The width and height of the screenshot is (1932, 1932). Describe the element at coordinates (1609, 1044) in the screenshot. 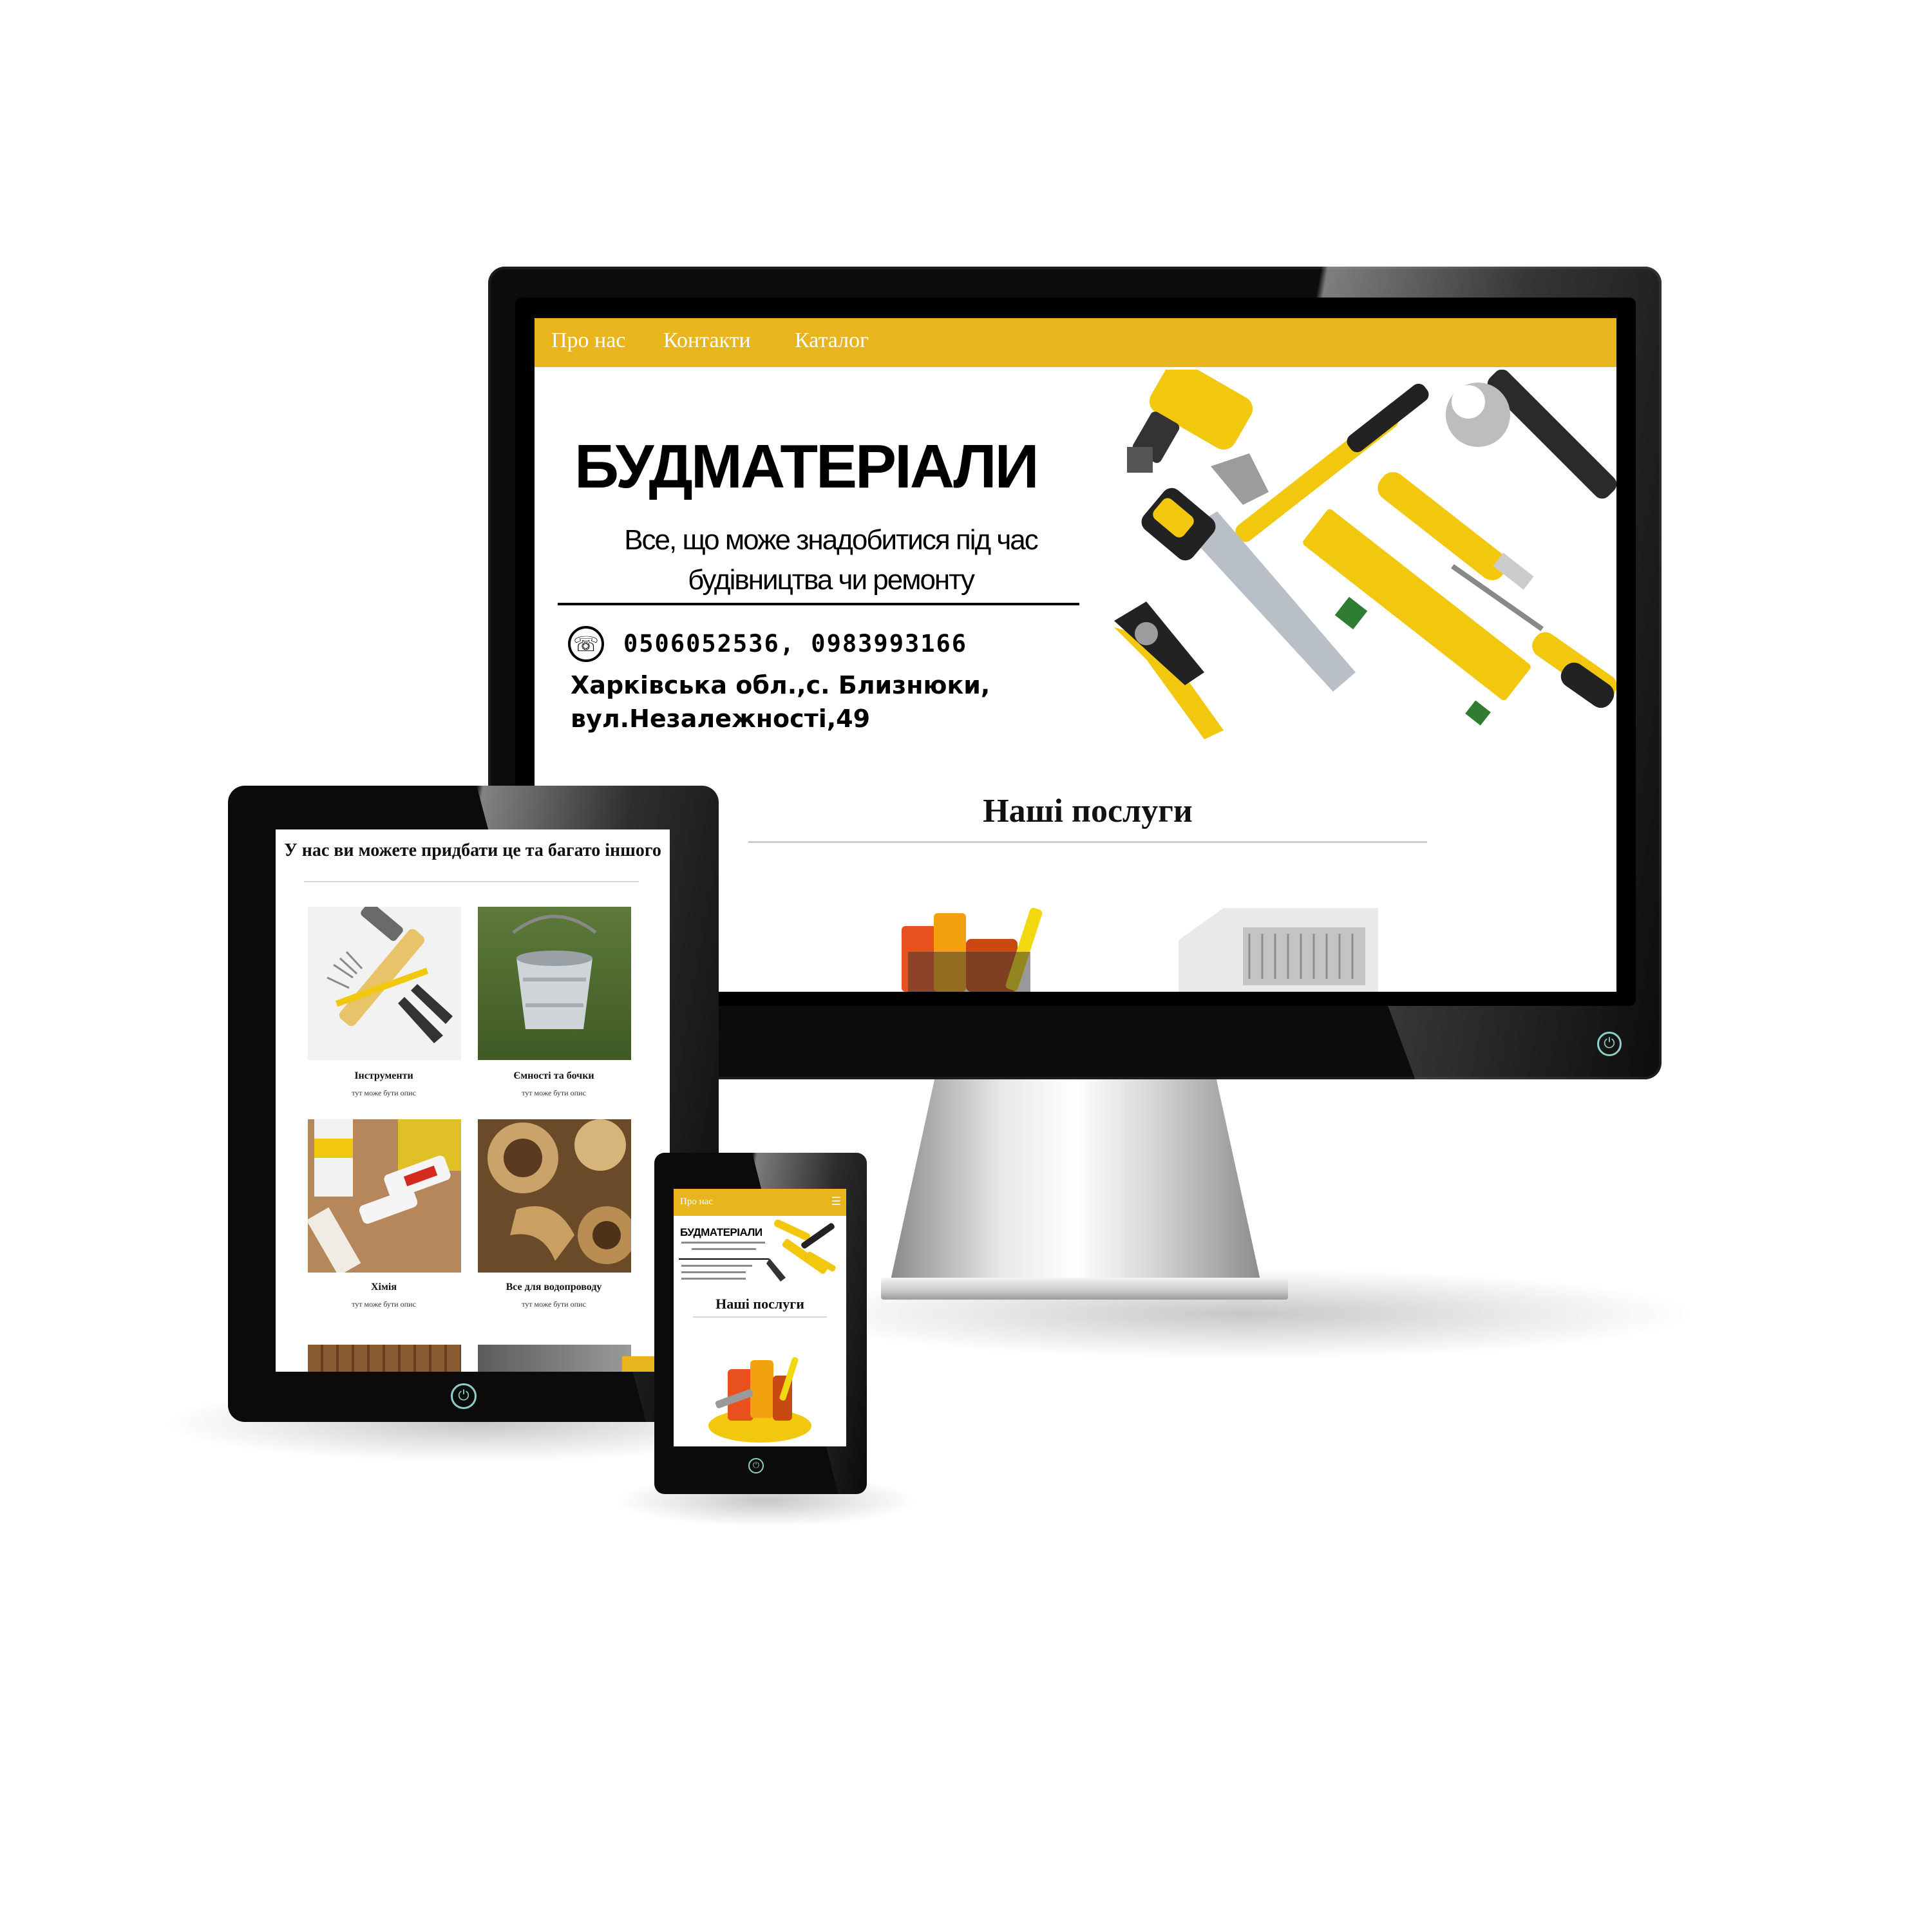

I see `monitor-power-icon: ⏻` at that location.